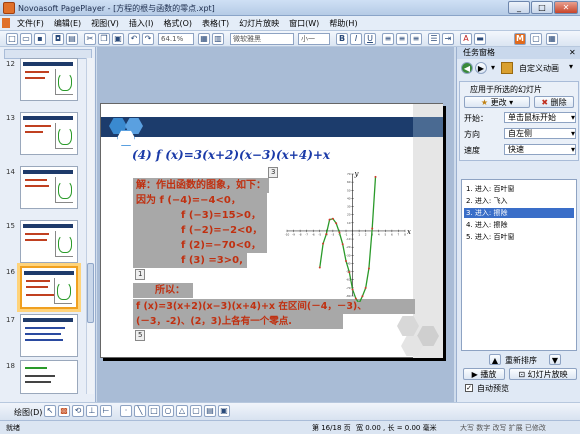 Image resolution: width=580 pixels, height=434 pixels. Describe the element at coordinates (540, 133) in the screenshot. I see `direction-select: 自左侧 ▾` at that location.